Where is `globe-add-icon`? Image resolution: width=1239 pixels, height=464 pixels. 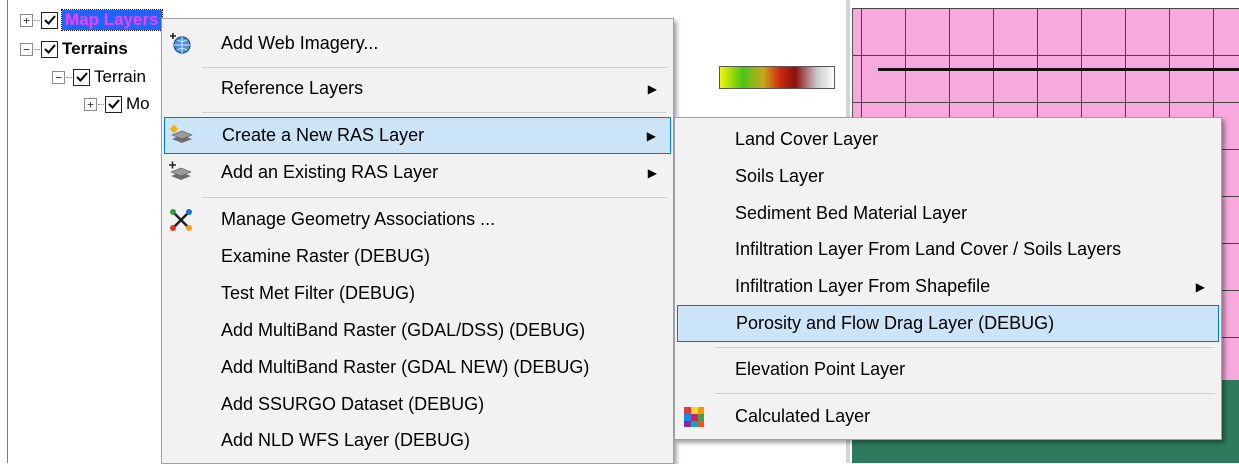
globe-add-icon is located at coordinates (181, 44).